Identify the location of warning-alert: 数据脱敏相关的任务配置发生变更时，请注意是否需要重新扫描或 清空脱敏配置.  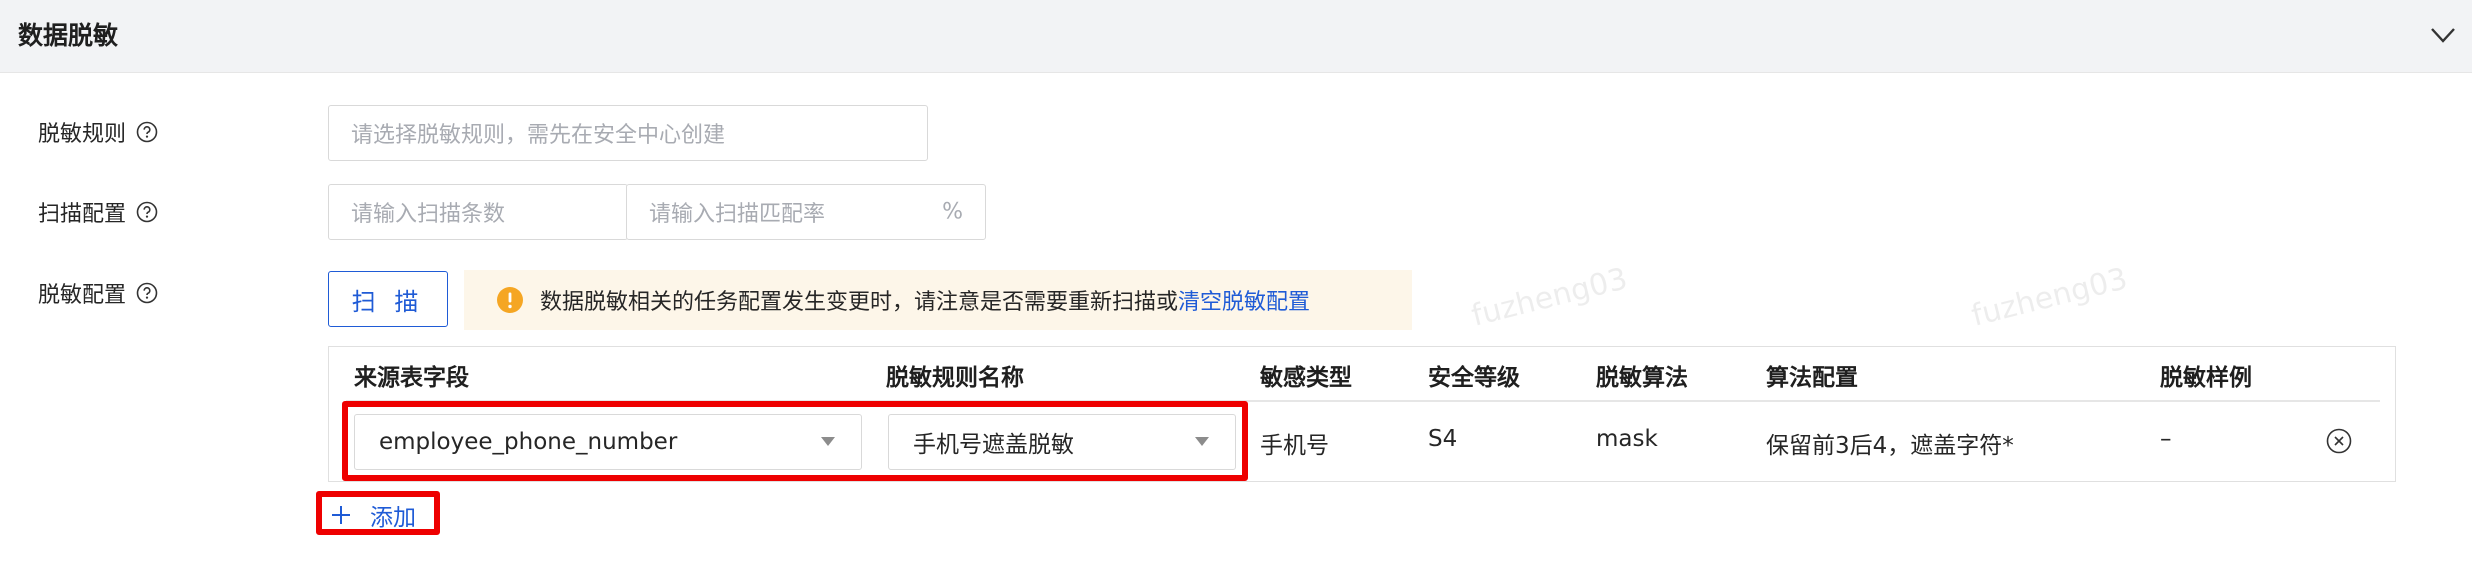
(938, 300).